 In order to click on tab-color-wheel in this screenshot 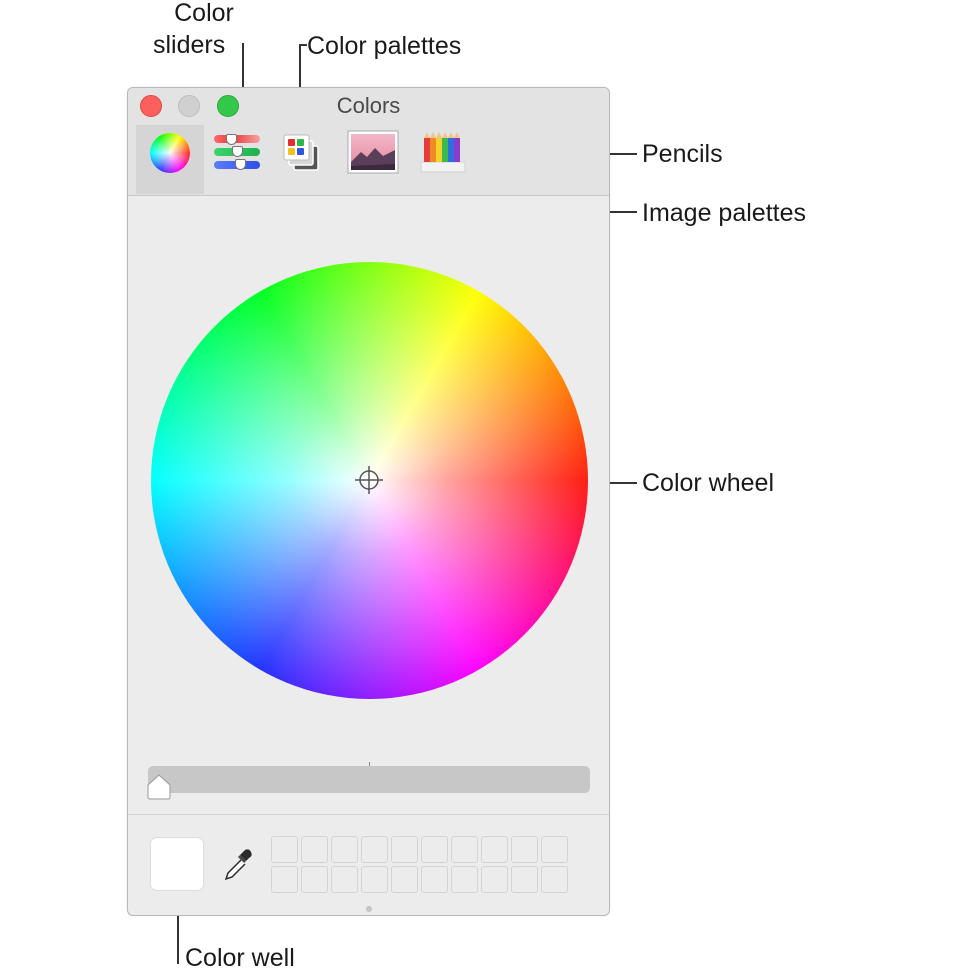, I will do `click(170, 159)`.